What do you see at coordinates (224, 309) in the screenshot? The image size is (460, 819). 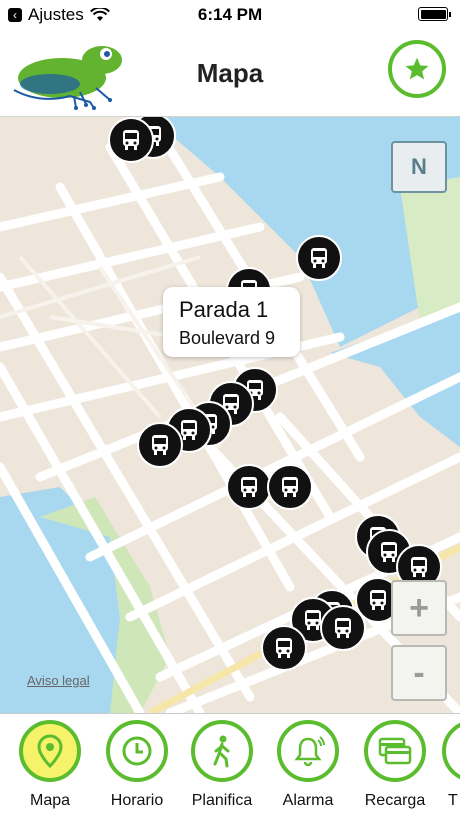 I see `callout-title: Parada 1` at bounding box center [224, 309].